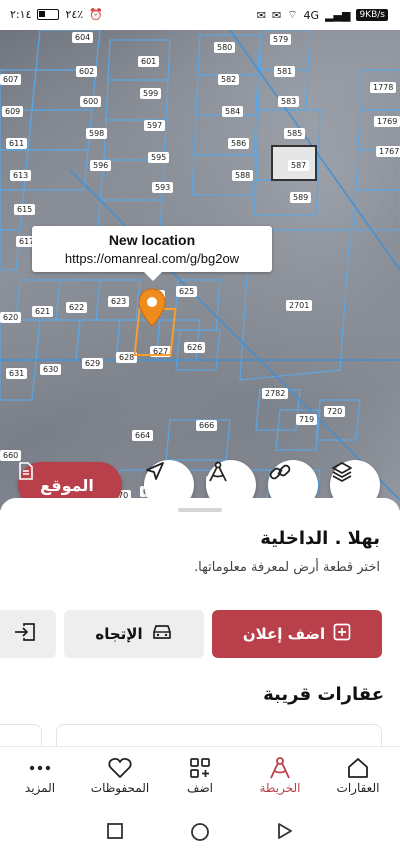 This screenshot has width=400, height=856. Describe the element at coordinates (74, 14) in the screenshot. I see `status-battery: ٢٤٪` at that location.